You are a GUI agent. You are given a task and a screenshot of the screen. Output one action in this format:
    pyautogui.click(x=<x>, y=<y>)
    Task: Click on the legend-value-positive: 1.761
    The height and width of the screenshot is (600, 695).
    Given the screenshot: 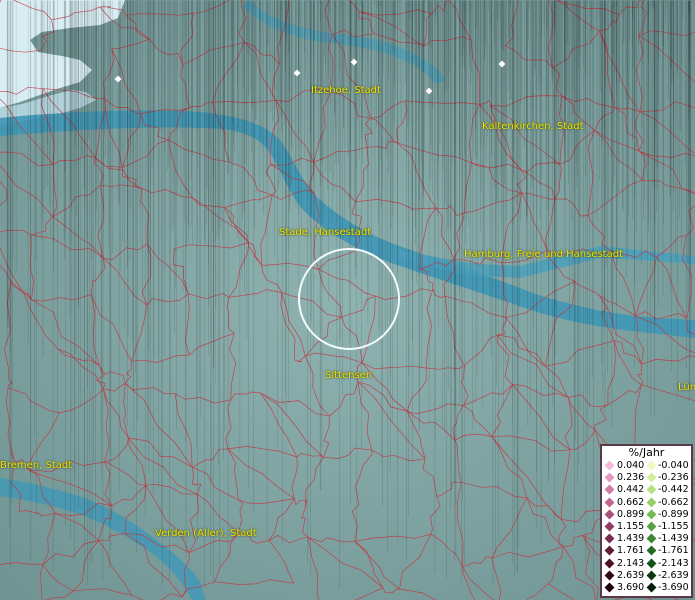 What is the action you would take?
    pyautogui.click(x=631, y=551)
    